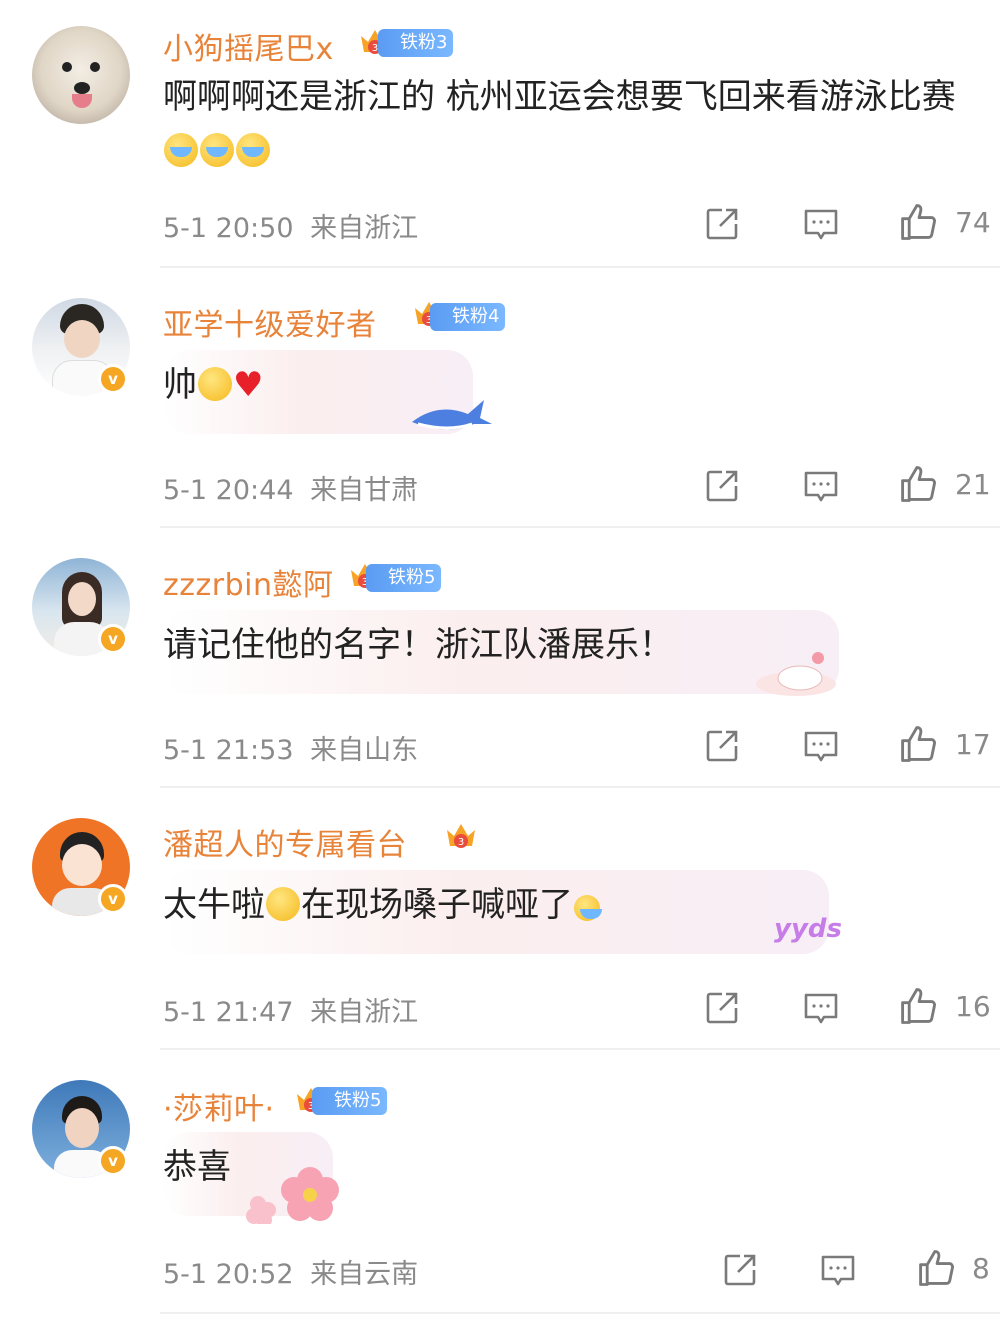 Image resolution: width=1000 pixels, height=1326 pixels. What do you see at coordinates (973, 222) in the screenshot?
I see `like-count: 74` at bounding box center [973, 222].